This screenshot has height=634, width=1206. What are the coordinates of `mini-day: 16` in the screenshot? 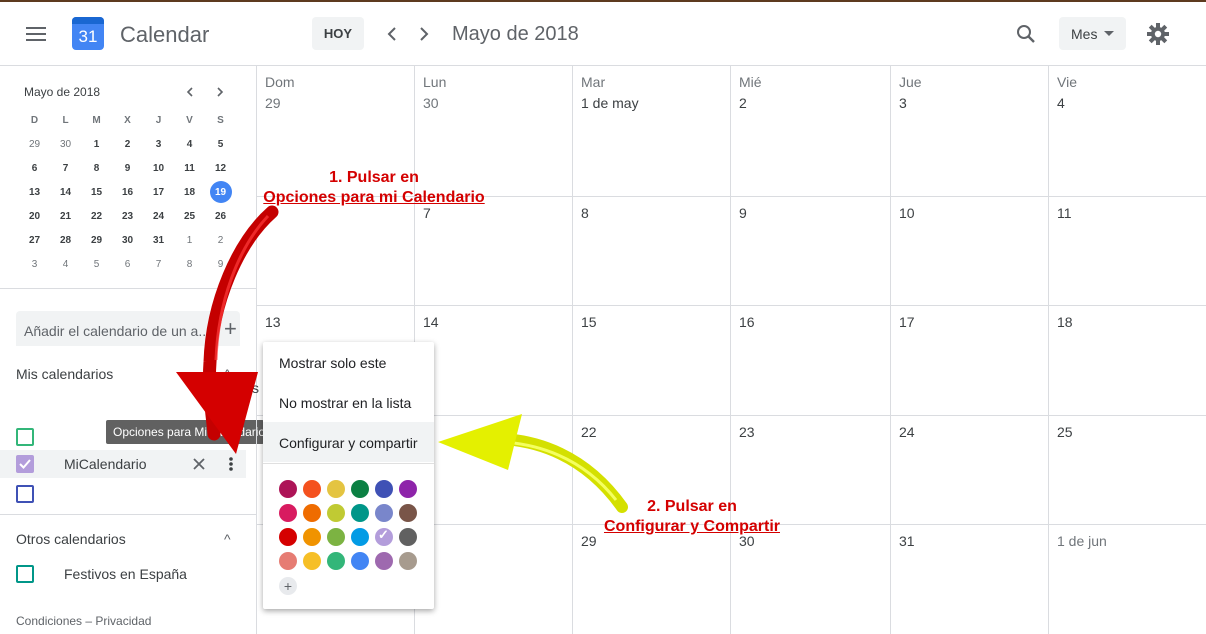 It's located at (127, 192).